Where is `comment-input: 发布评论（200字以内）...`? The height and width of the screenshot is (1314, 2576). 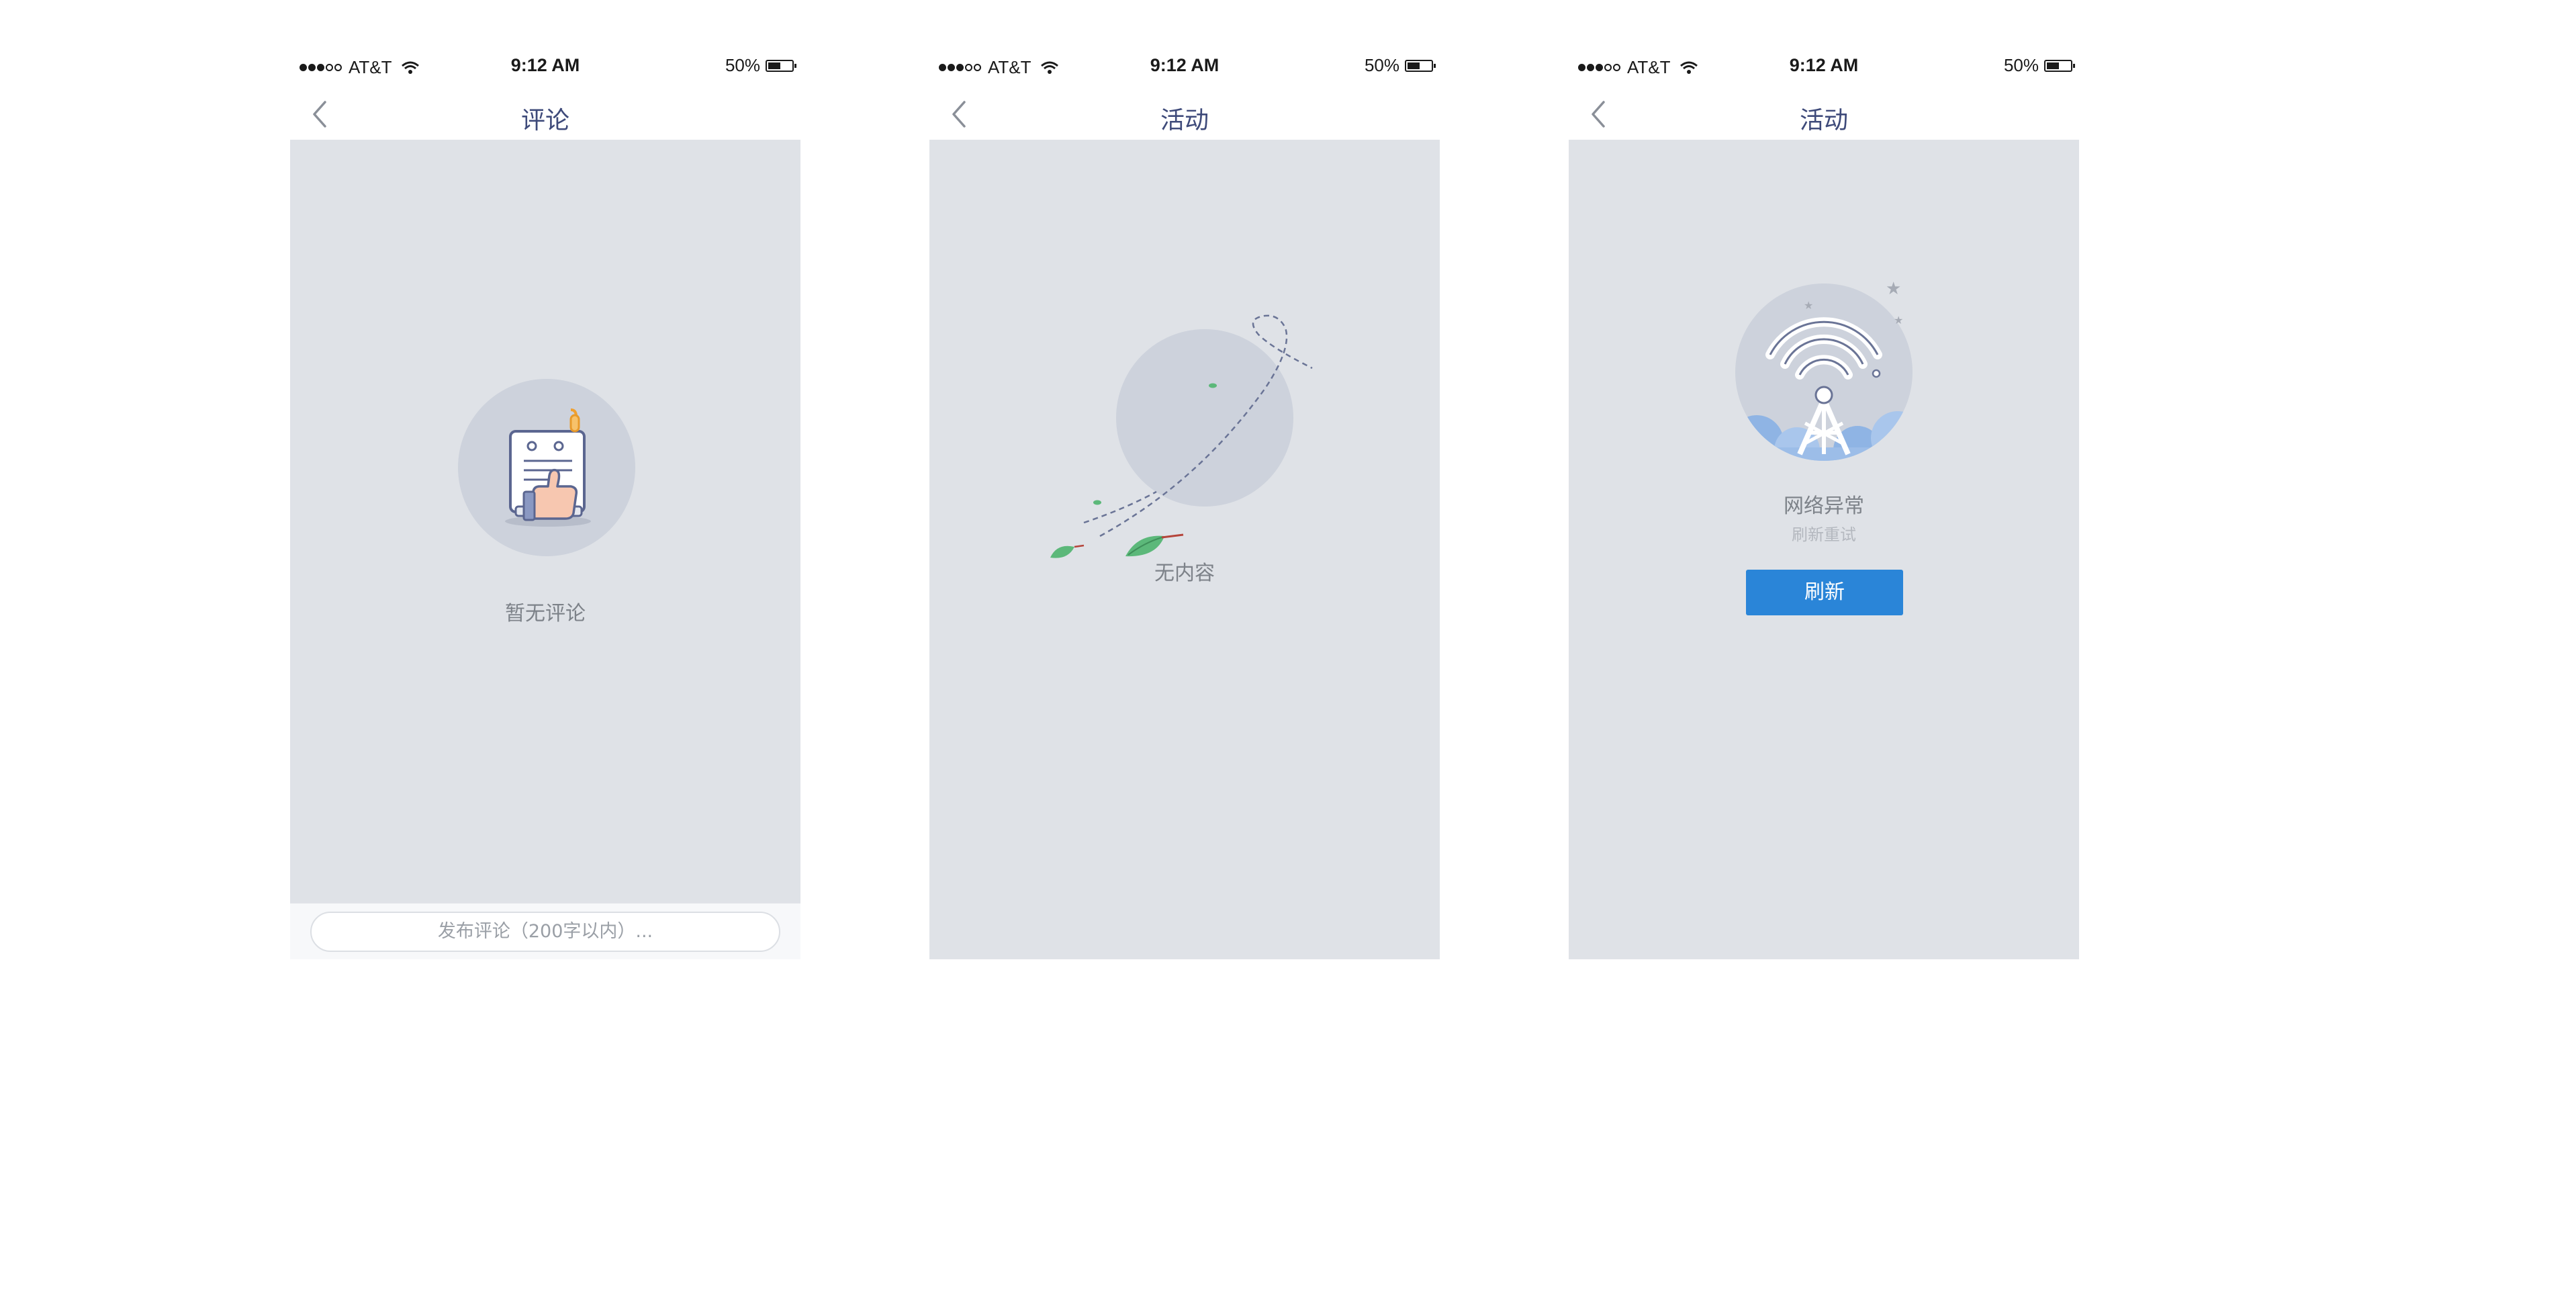 comment-input: 发布评论（200字以内）... is located at coordinates (545, 932).